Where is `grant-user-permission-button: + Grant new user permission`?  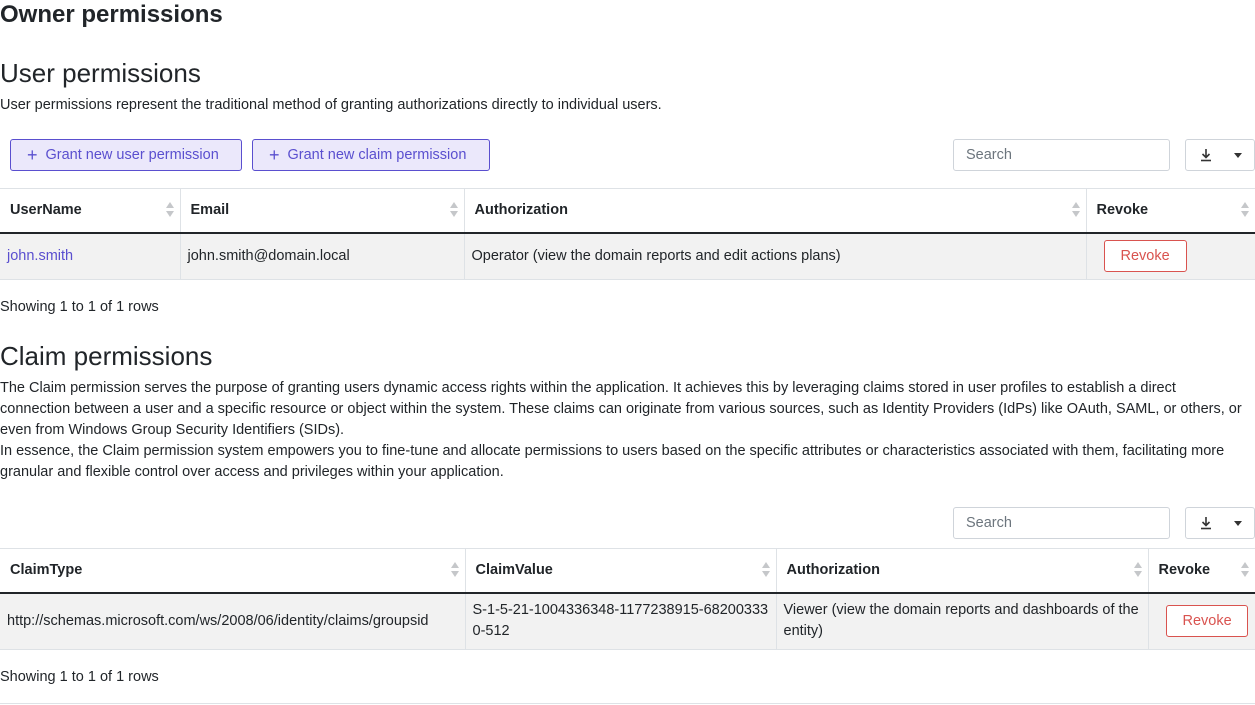
grant-user-permission-button: + Grant new user permission is located at coordinates (126, 155).